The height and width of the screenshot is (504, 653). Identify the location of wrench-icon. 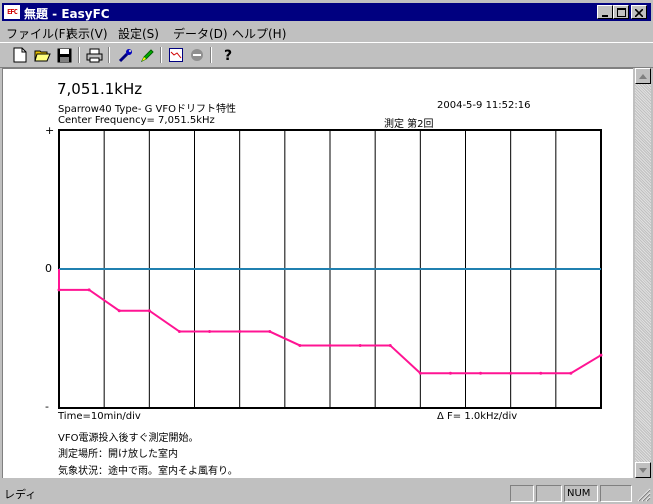
(125, 55).